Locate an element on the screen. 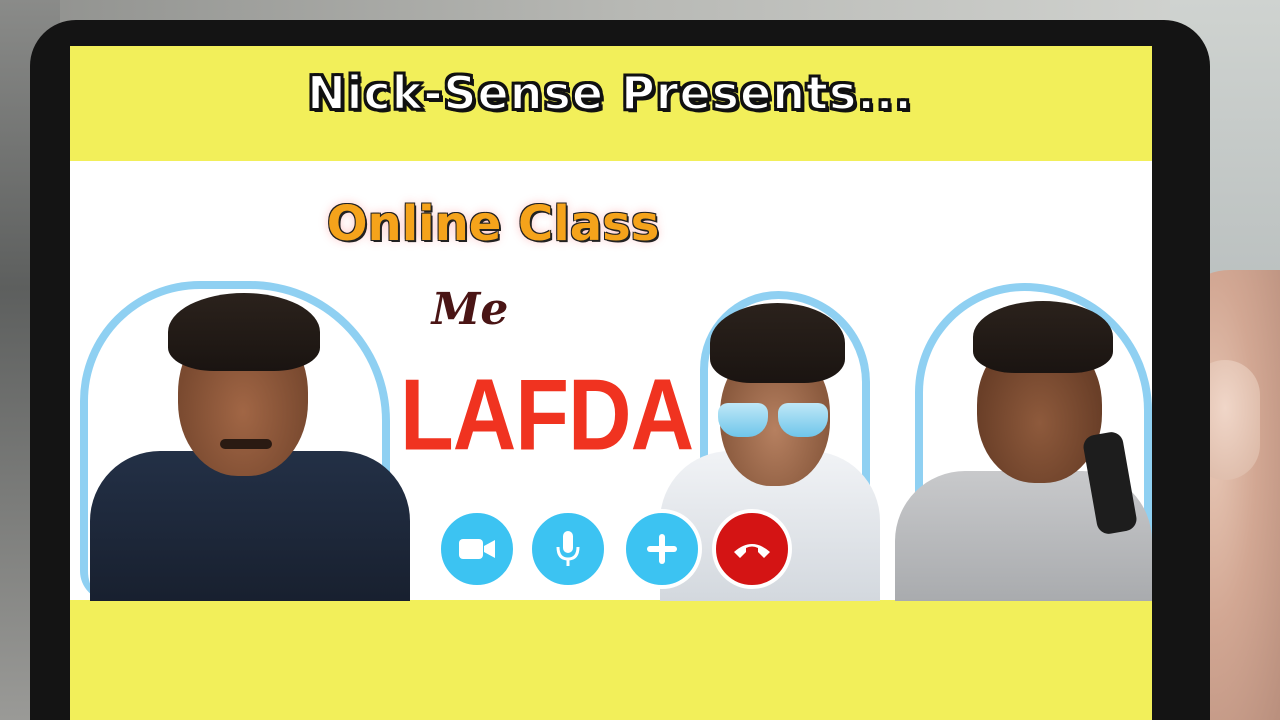 The height and width of the screenshot is (720, 1280). mustache is located at coordinates (246, 444).